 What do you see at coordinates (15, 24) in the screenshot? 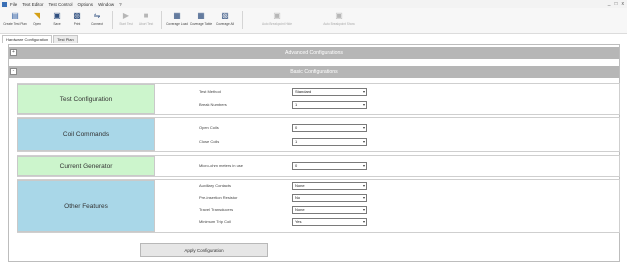
I see `create-test-plan-label: Create Test Plan` at bounding box center [15, 24].